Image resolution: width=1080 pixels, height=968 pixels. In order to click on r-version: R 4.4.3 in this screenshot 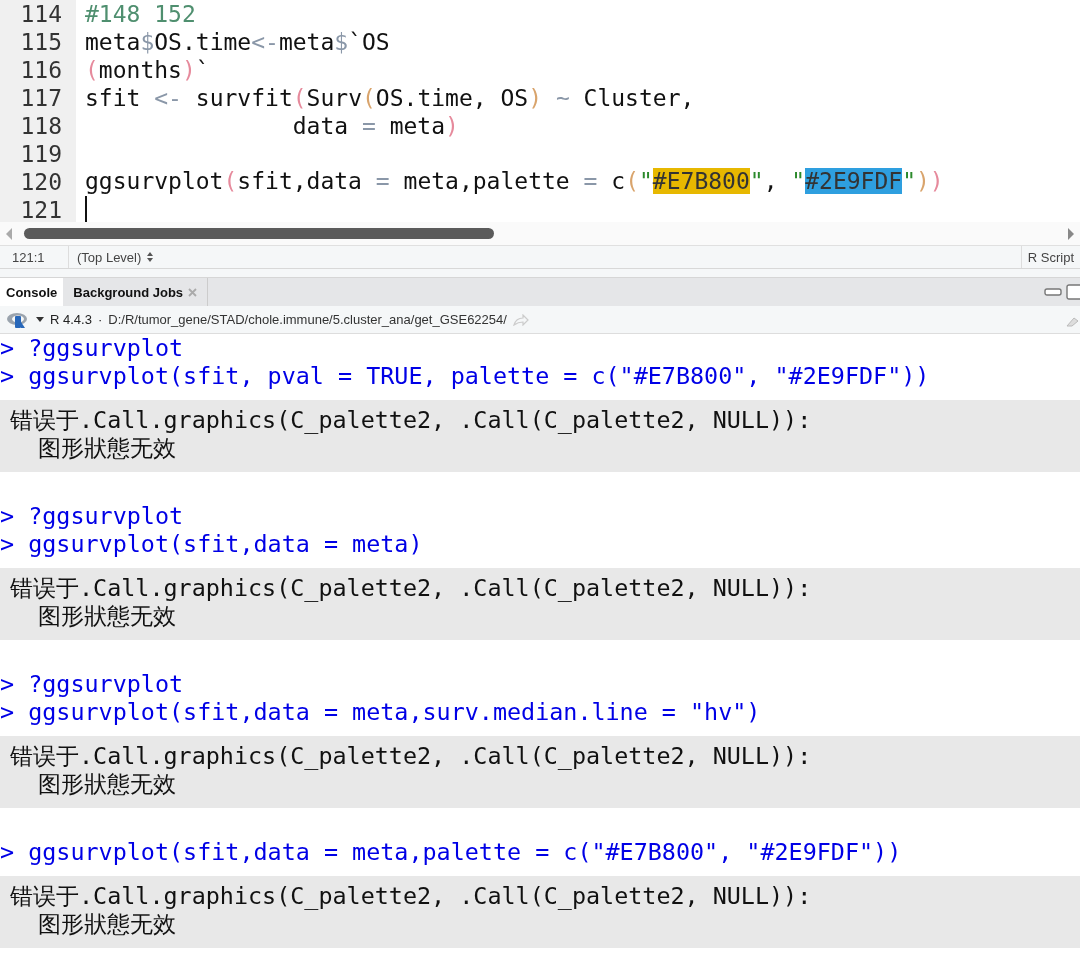, I will do `click(71, 319)`.